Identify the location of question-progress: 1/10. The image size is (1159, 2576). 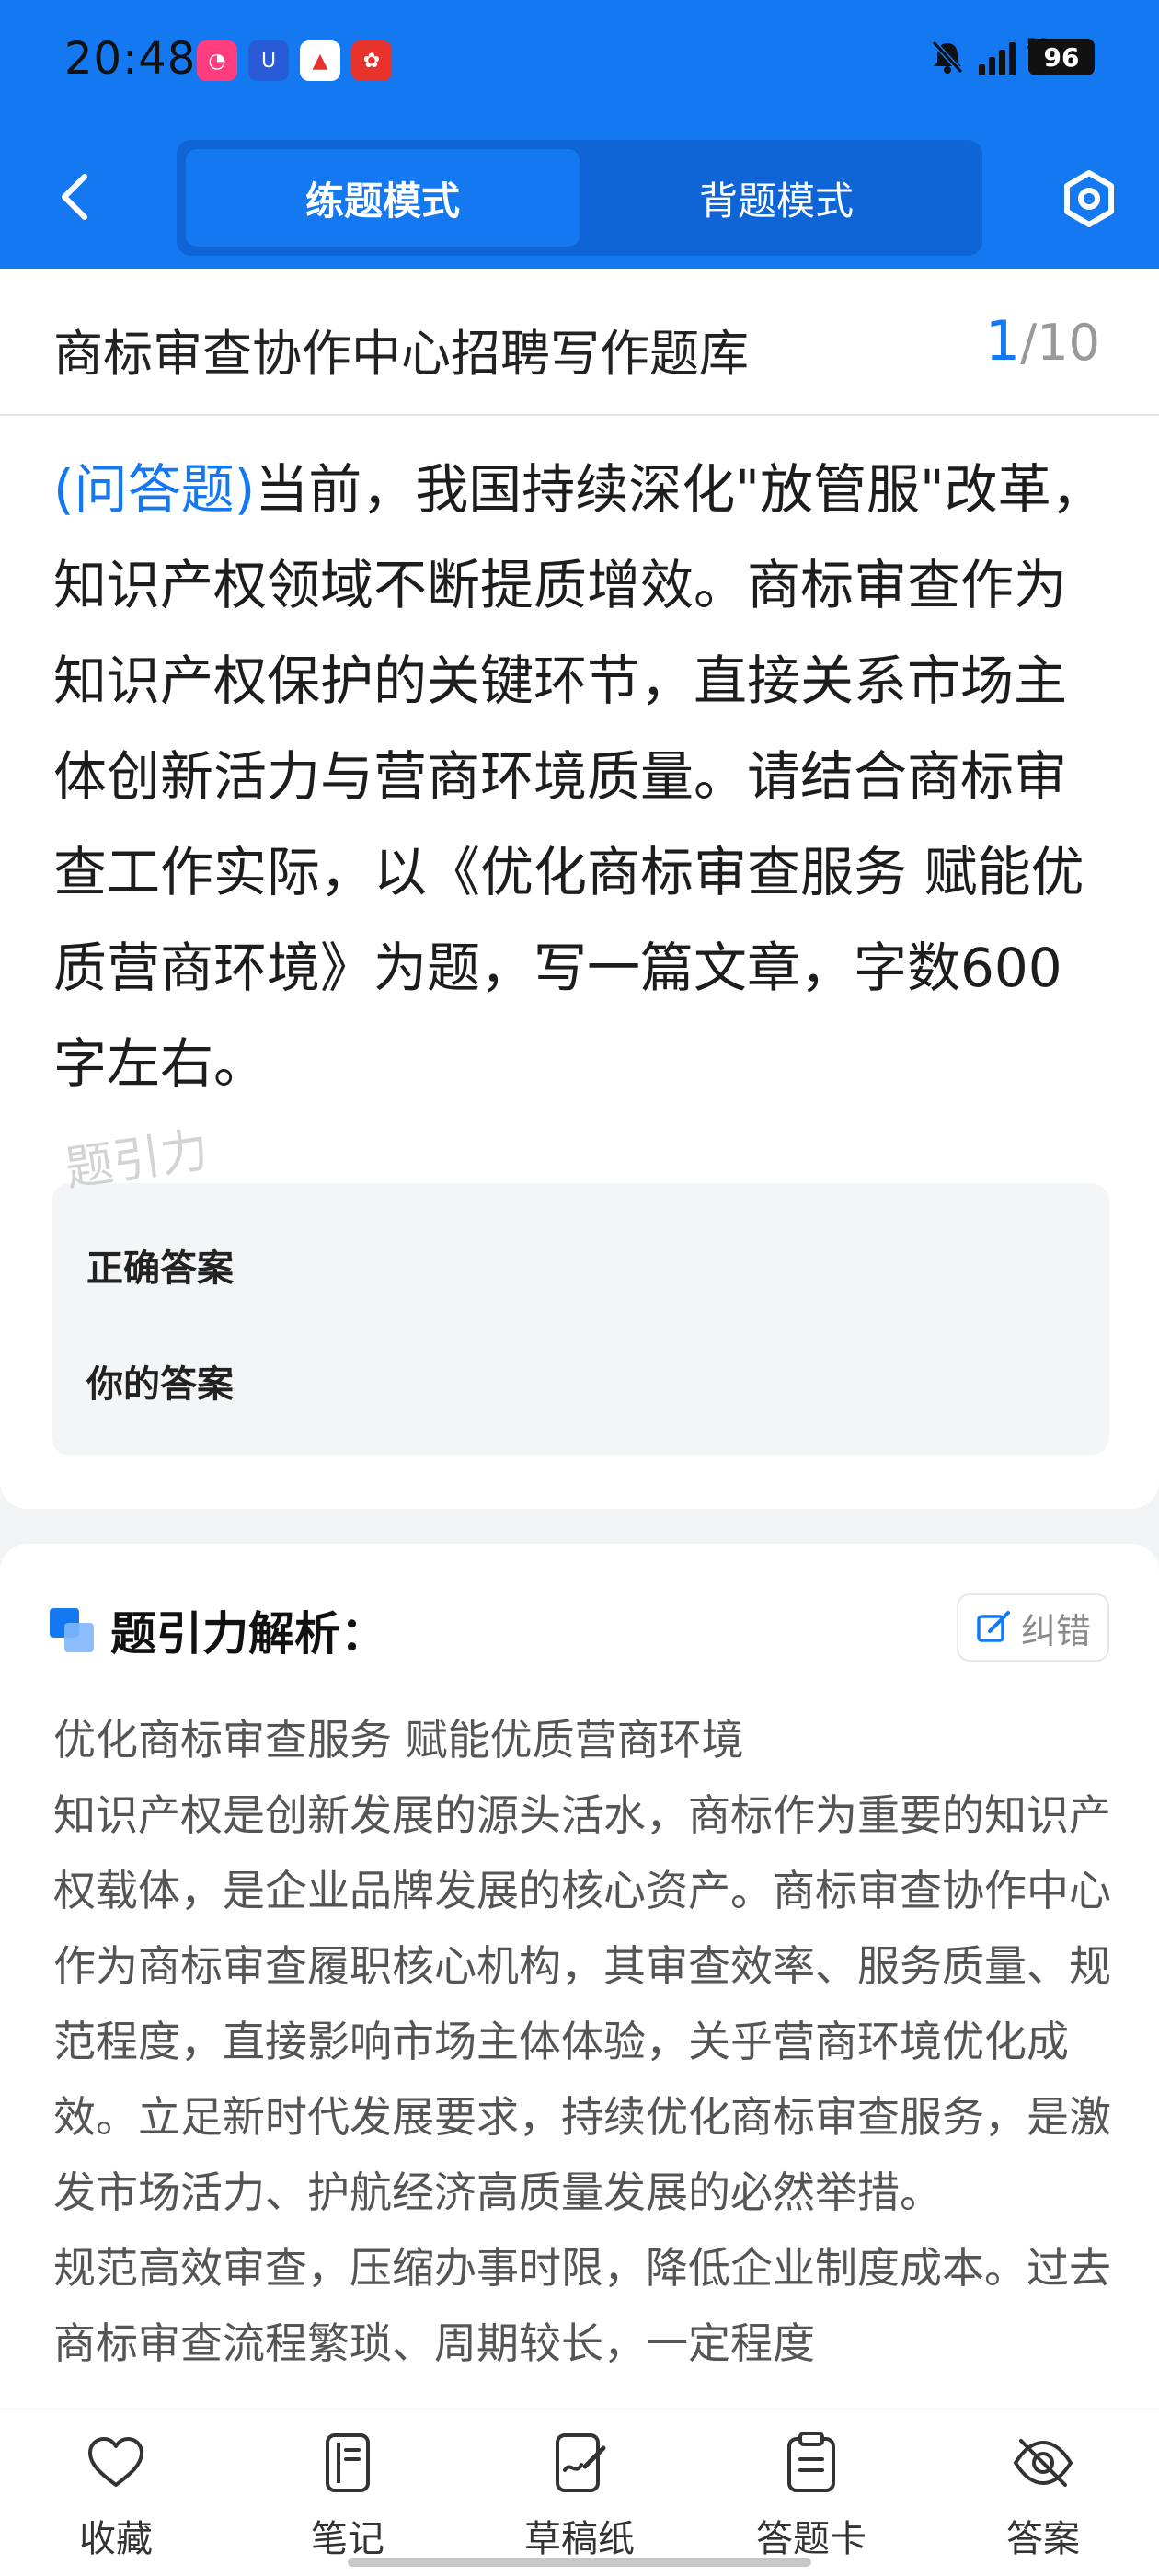
(1042, 341).